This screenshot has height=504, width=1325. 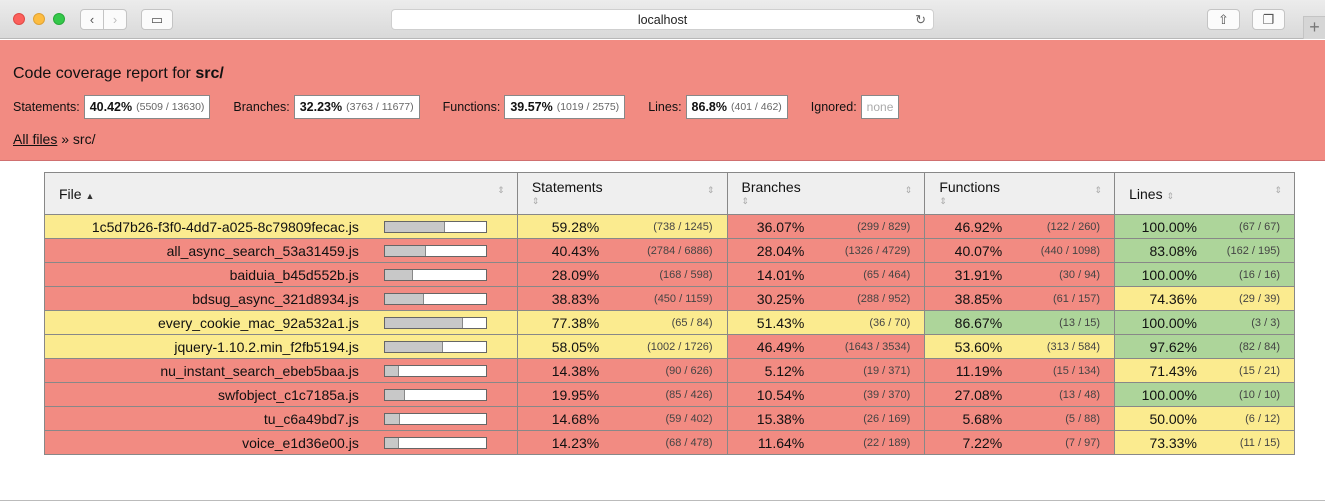 I want to click on column-header-branches: Branches ⇕ ⇕, so click(x=826, y=193).